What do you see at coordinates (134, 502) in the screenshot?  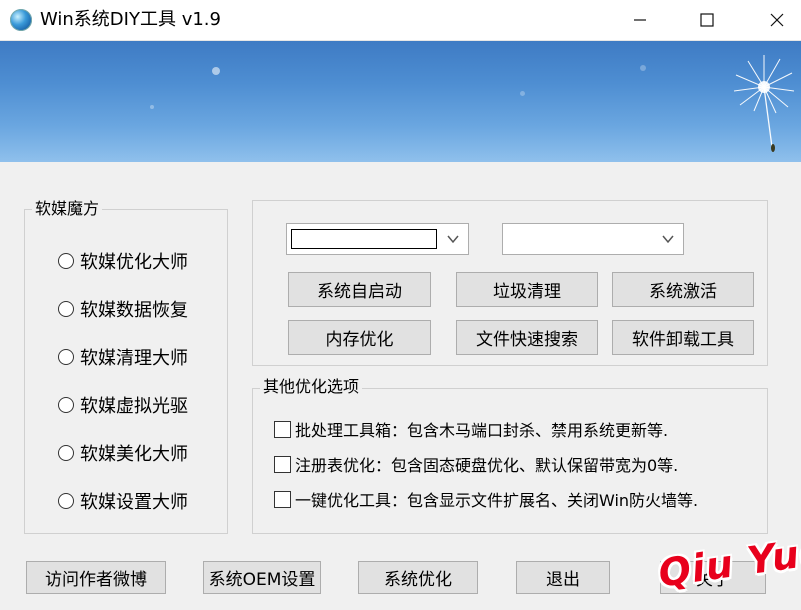 I see `radio-label: 软媒设置大师` at bounding box center [134, 502].